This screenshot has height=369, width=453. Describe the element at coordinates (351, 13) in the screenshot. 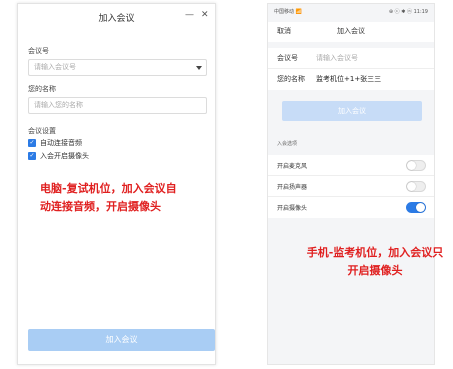

I see `status-bar: 中国移动 📶 ⊕ ⓒ ✱ ⓝ 11:19` at that location.